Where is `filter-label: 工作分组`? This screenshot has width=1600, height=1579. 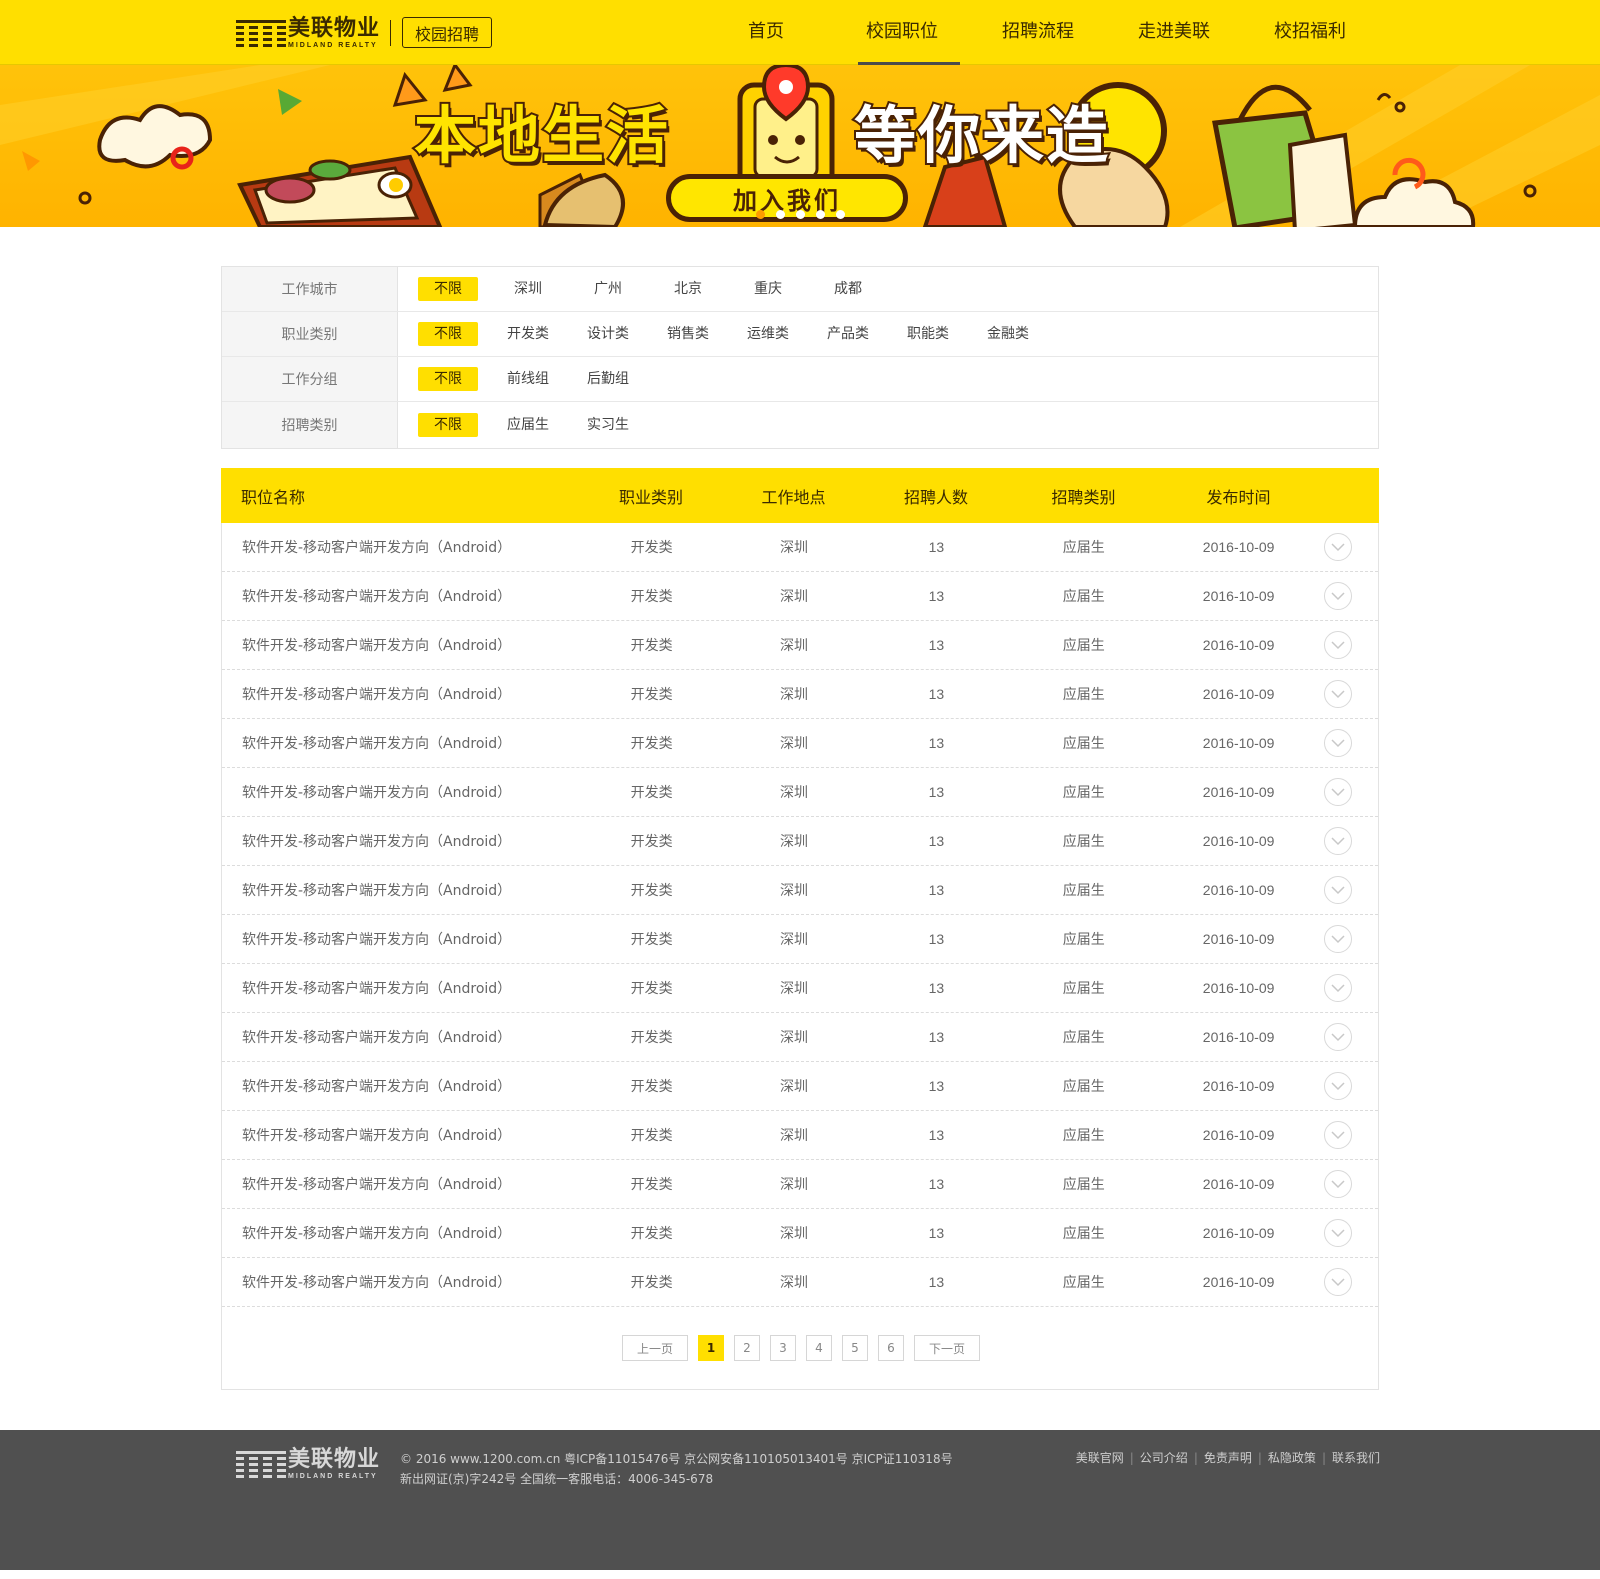
filter-label: 工作分组 is located at coordinates (310, 379).